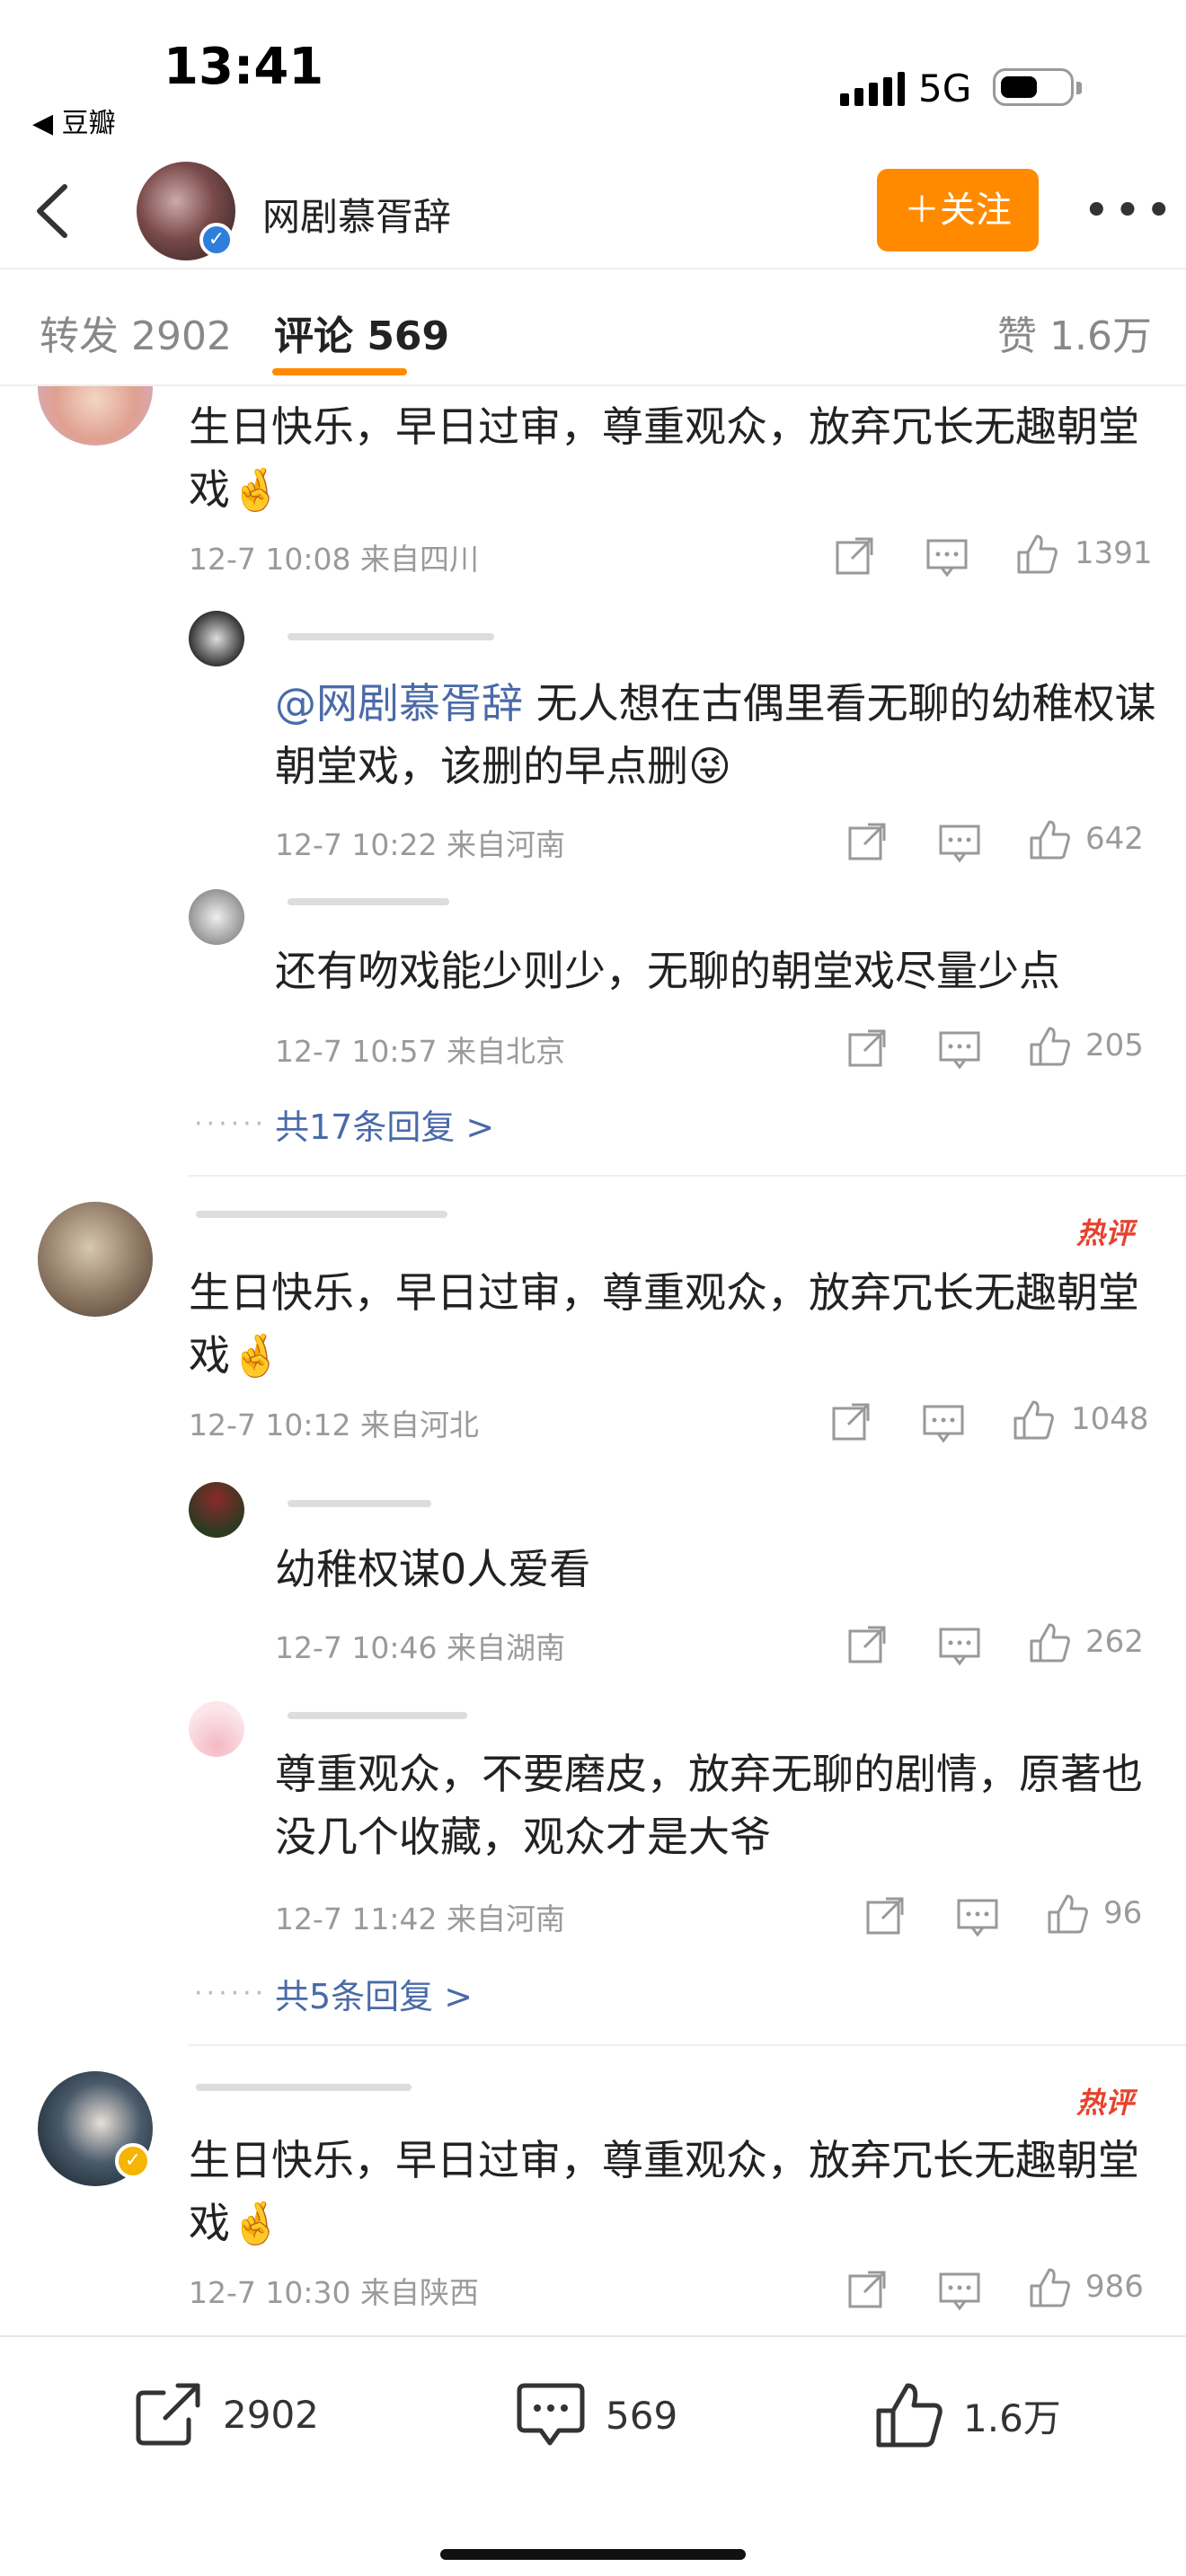  What do you see at coordinates (958, 210) in the screenshot?
I see `follow-button: ＋关注` at bounding box center [958, 210].